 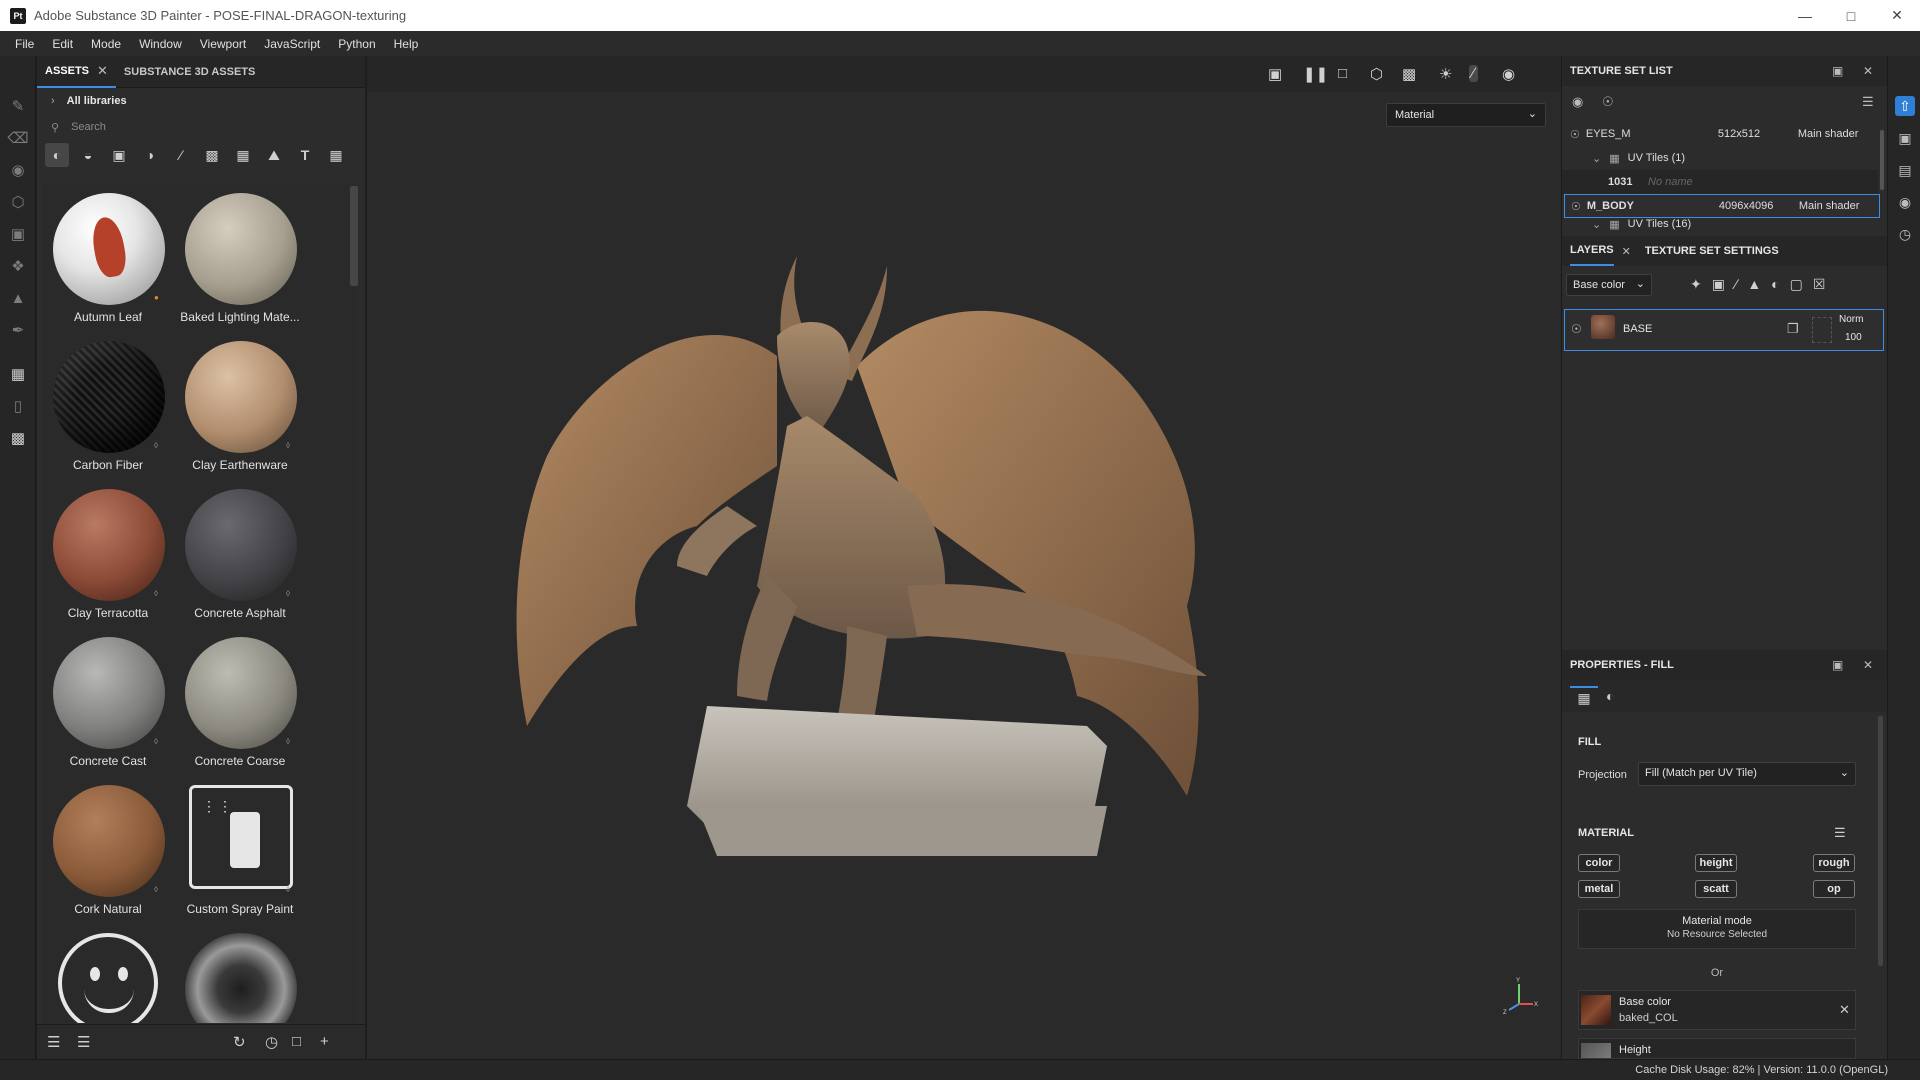 What do you see at coordinates (1905, 138) in the screenshot?
I see `display-settings-icon: ▣` at bounding box center [1905, 138].